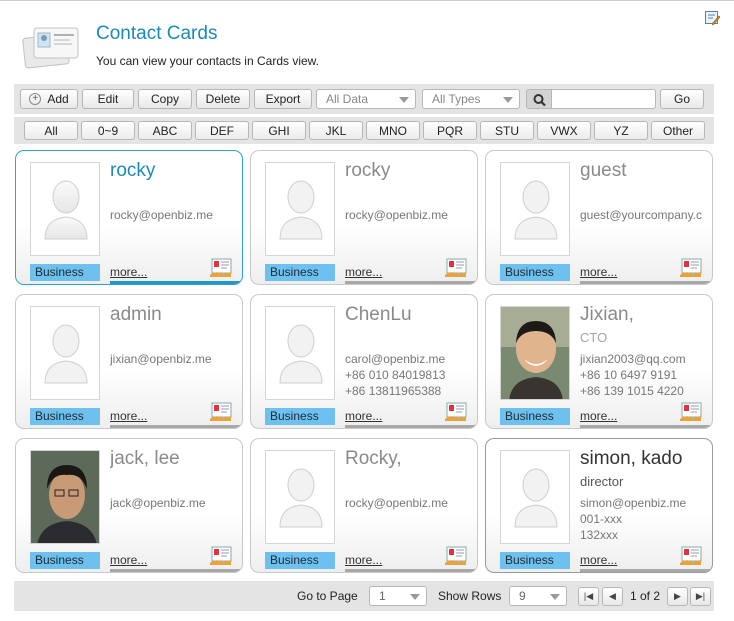 The image size is (734, 621). What do you see at coordinates (603, 170) in the screenshot?
I see `contact-name: guest` at bounding box center [603, 170].